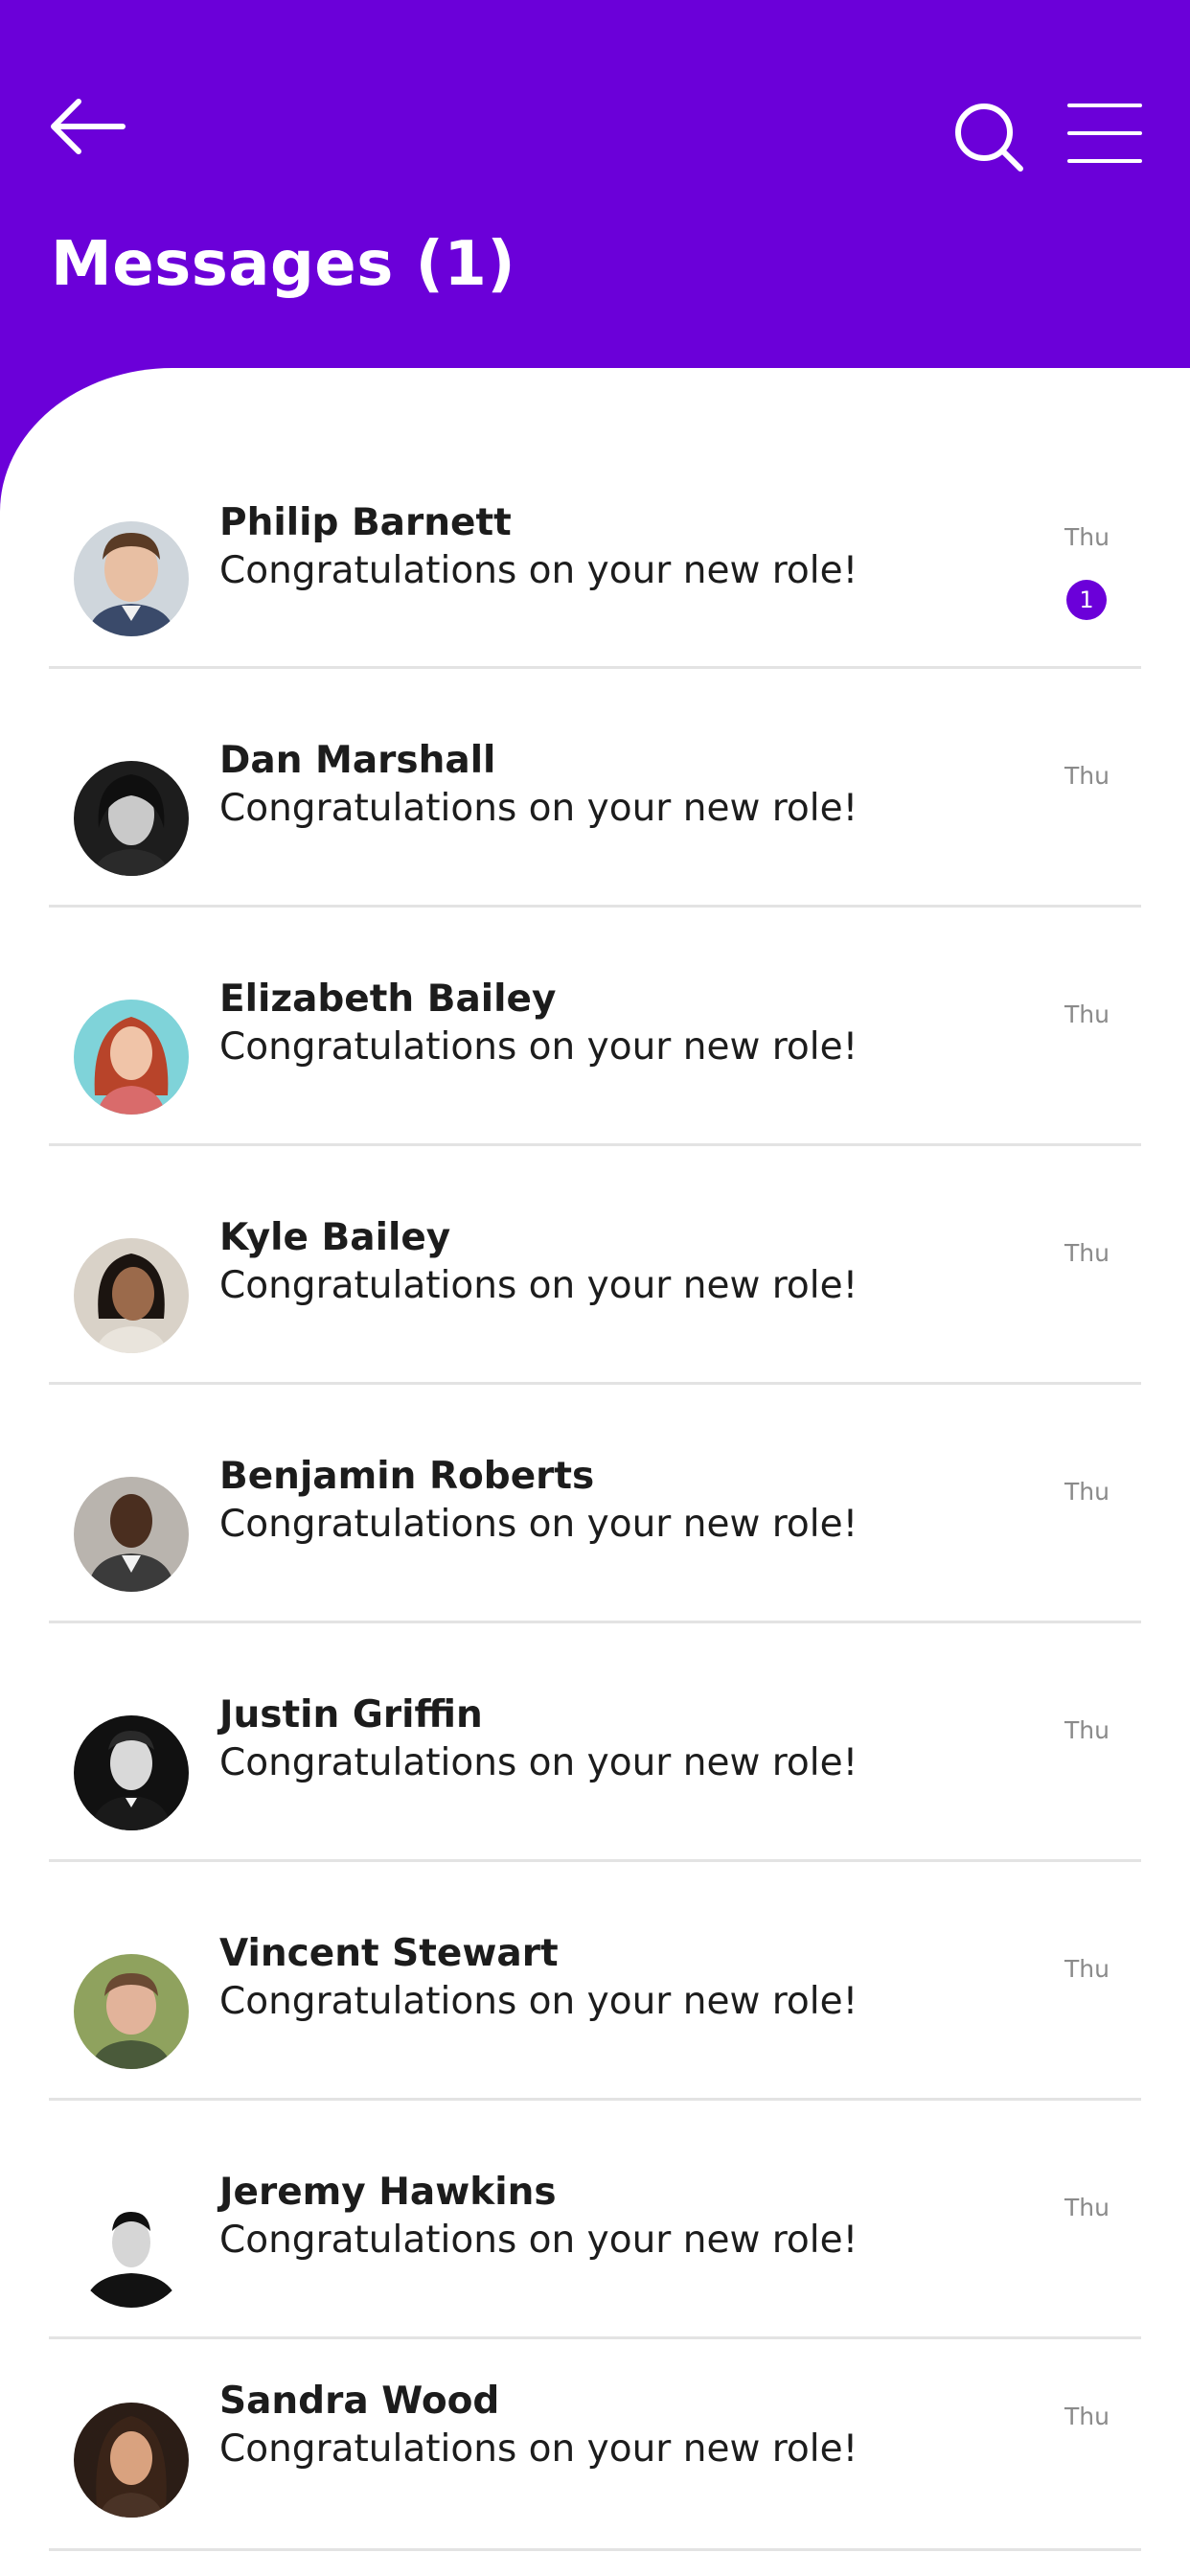 The image size is (1190, 2576). Describe the element at coordinates (595, 184) in the screenshot. I see `header-bar: Messages (1)` at that location.